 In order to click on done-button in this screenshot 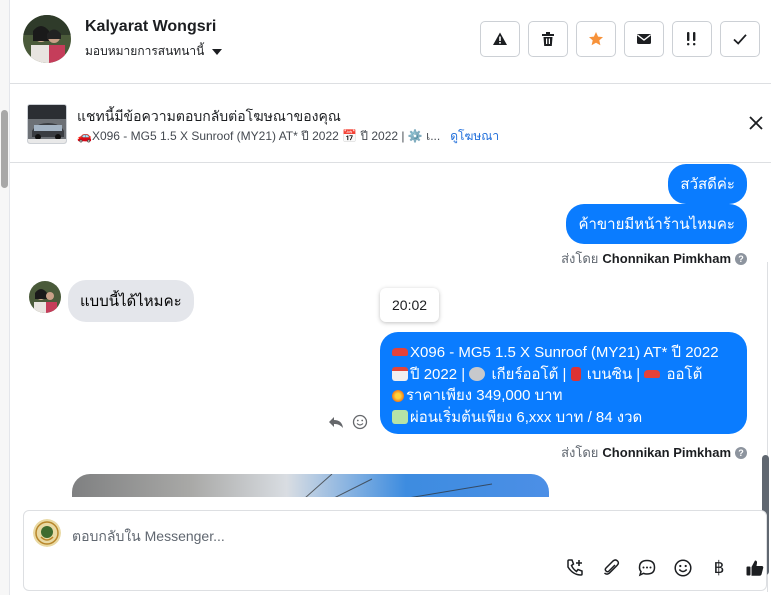, I will do `click(740, 39)`.